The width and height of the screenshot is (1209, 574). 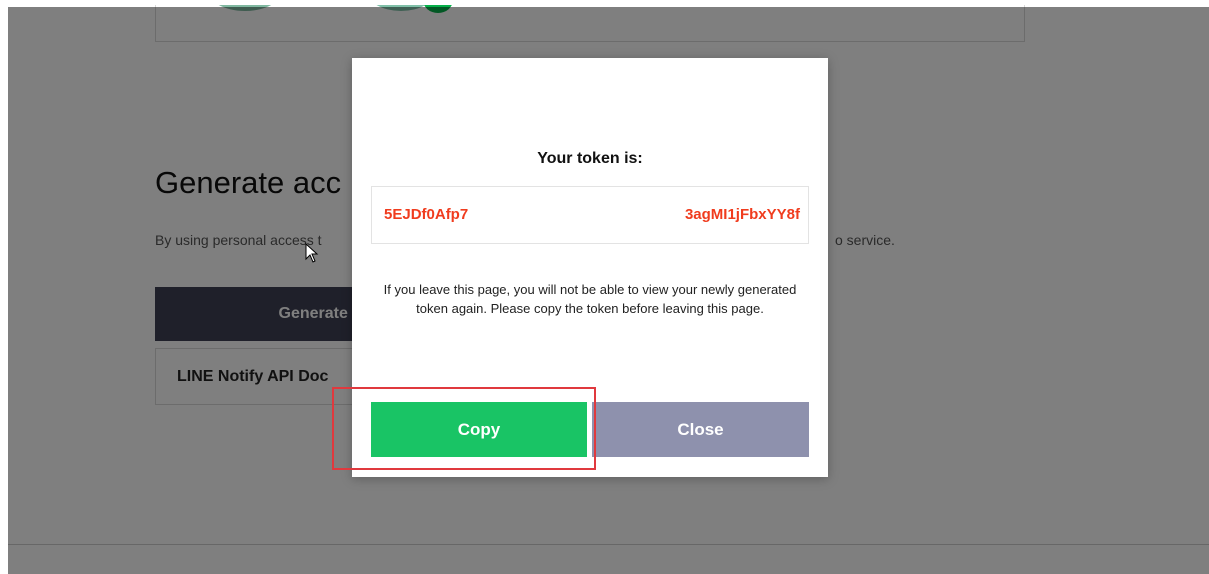 What do you see at coordinates (426, 214) in the screenshot?
I see `token-text-start: 5EJDf0Afp7` at bounding box center [426, 214].